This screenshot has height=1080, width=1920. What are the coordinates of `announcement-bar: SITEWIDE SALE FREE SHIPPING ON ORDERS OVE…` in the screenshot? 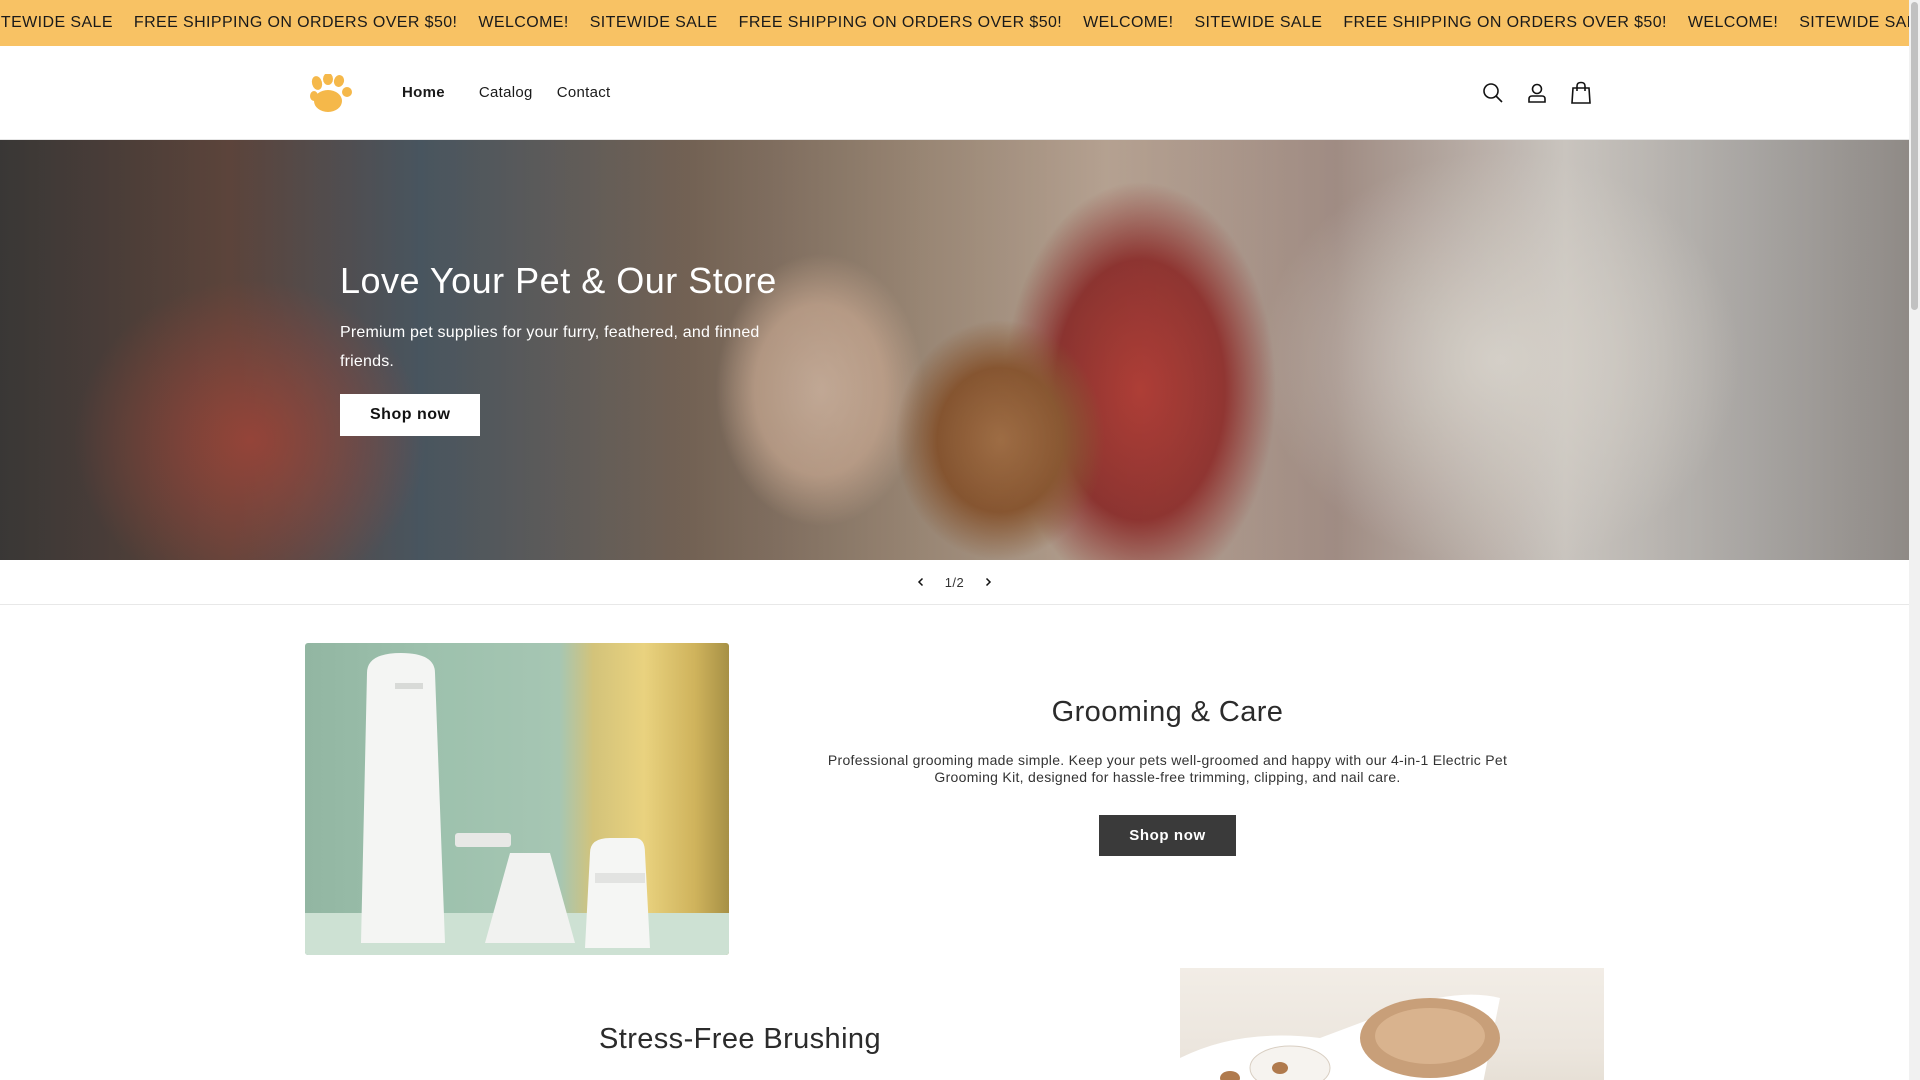 It's located at (954, 23).